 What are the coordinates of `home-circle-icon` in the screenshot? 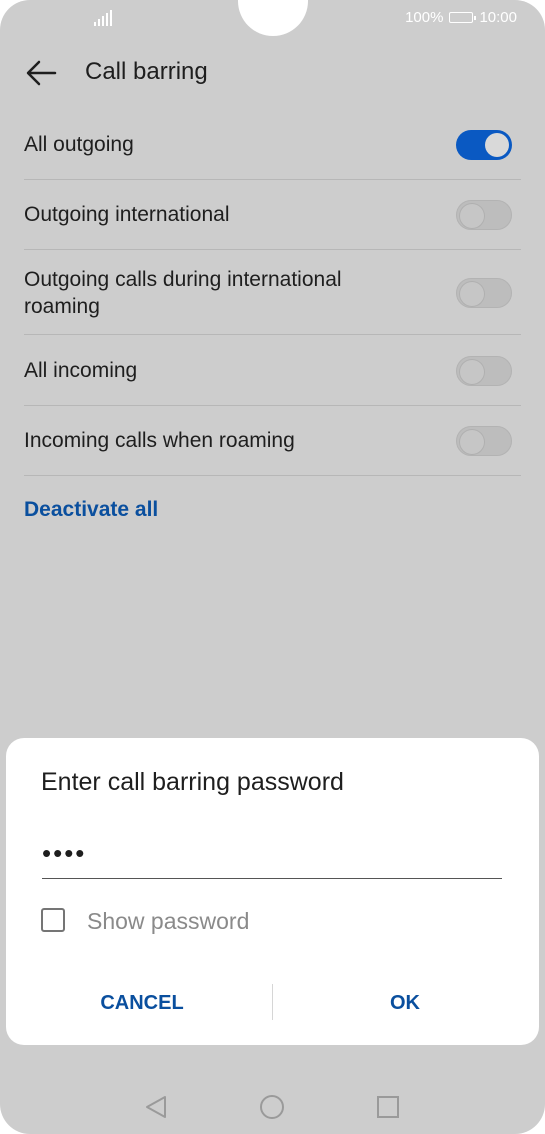 It's located at (272, 1107).